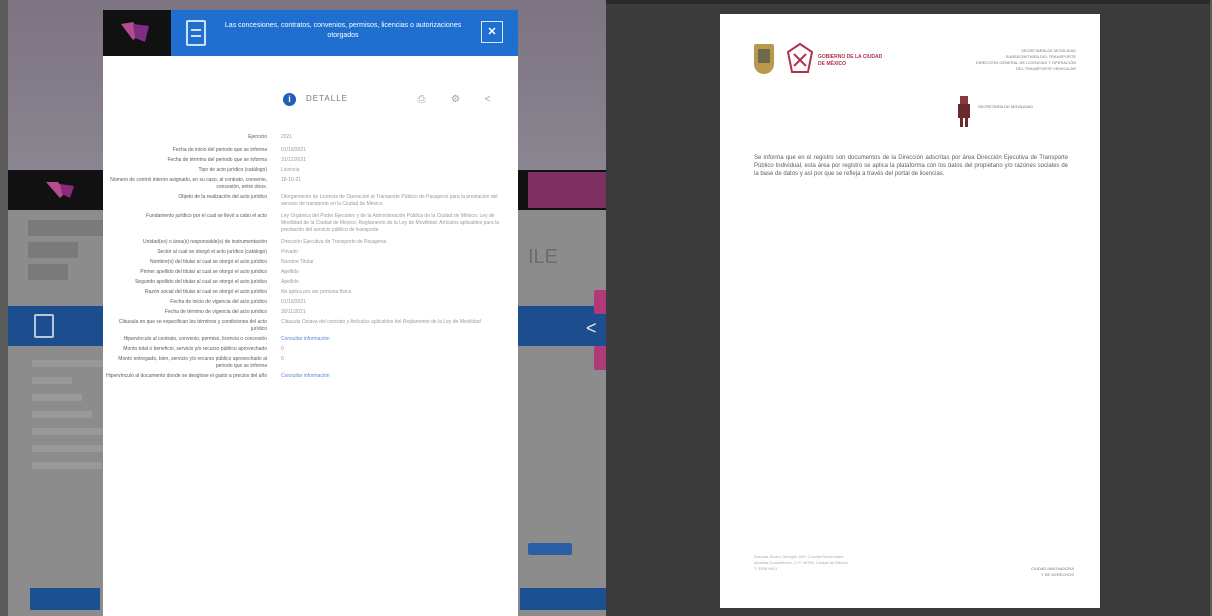 This screenshot has height=616, width=1212. What do you see at coordinates (293, 312) in the screenshot?
I see `detail-value: 30/11/2021` at bounding box center [293, 312].